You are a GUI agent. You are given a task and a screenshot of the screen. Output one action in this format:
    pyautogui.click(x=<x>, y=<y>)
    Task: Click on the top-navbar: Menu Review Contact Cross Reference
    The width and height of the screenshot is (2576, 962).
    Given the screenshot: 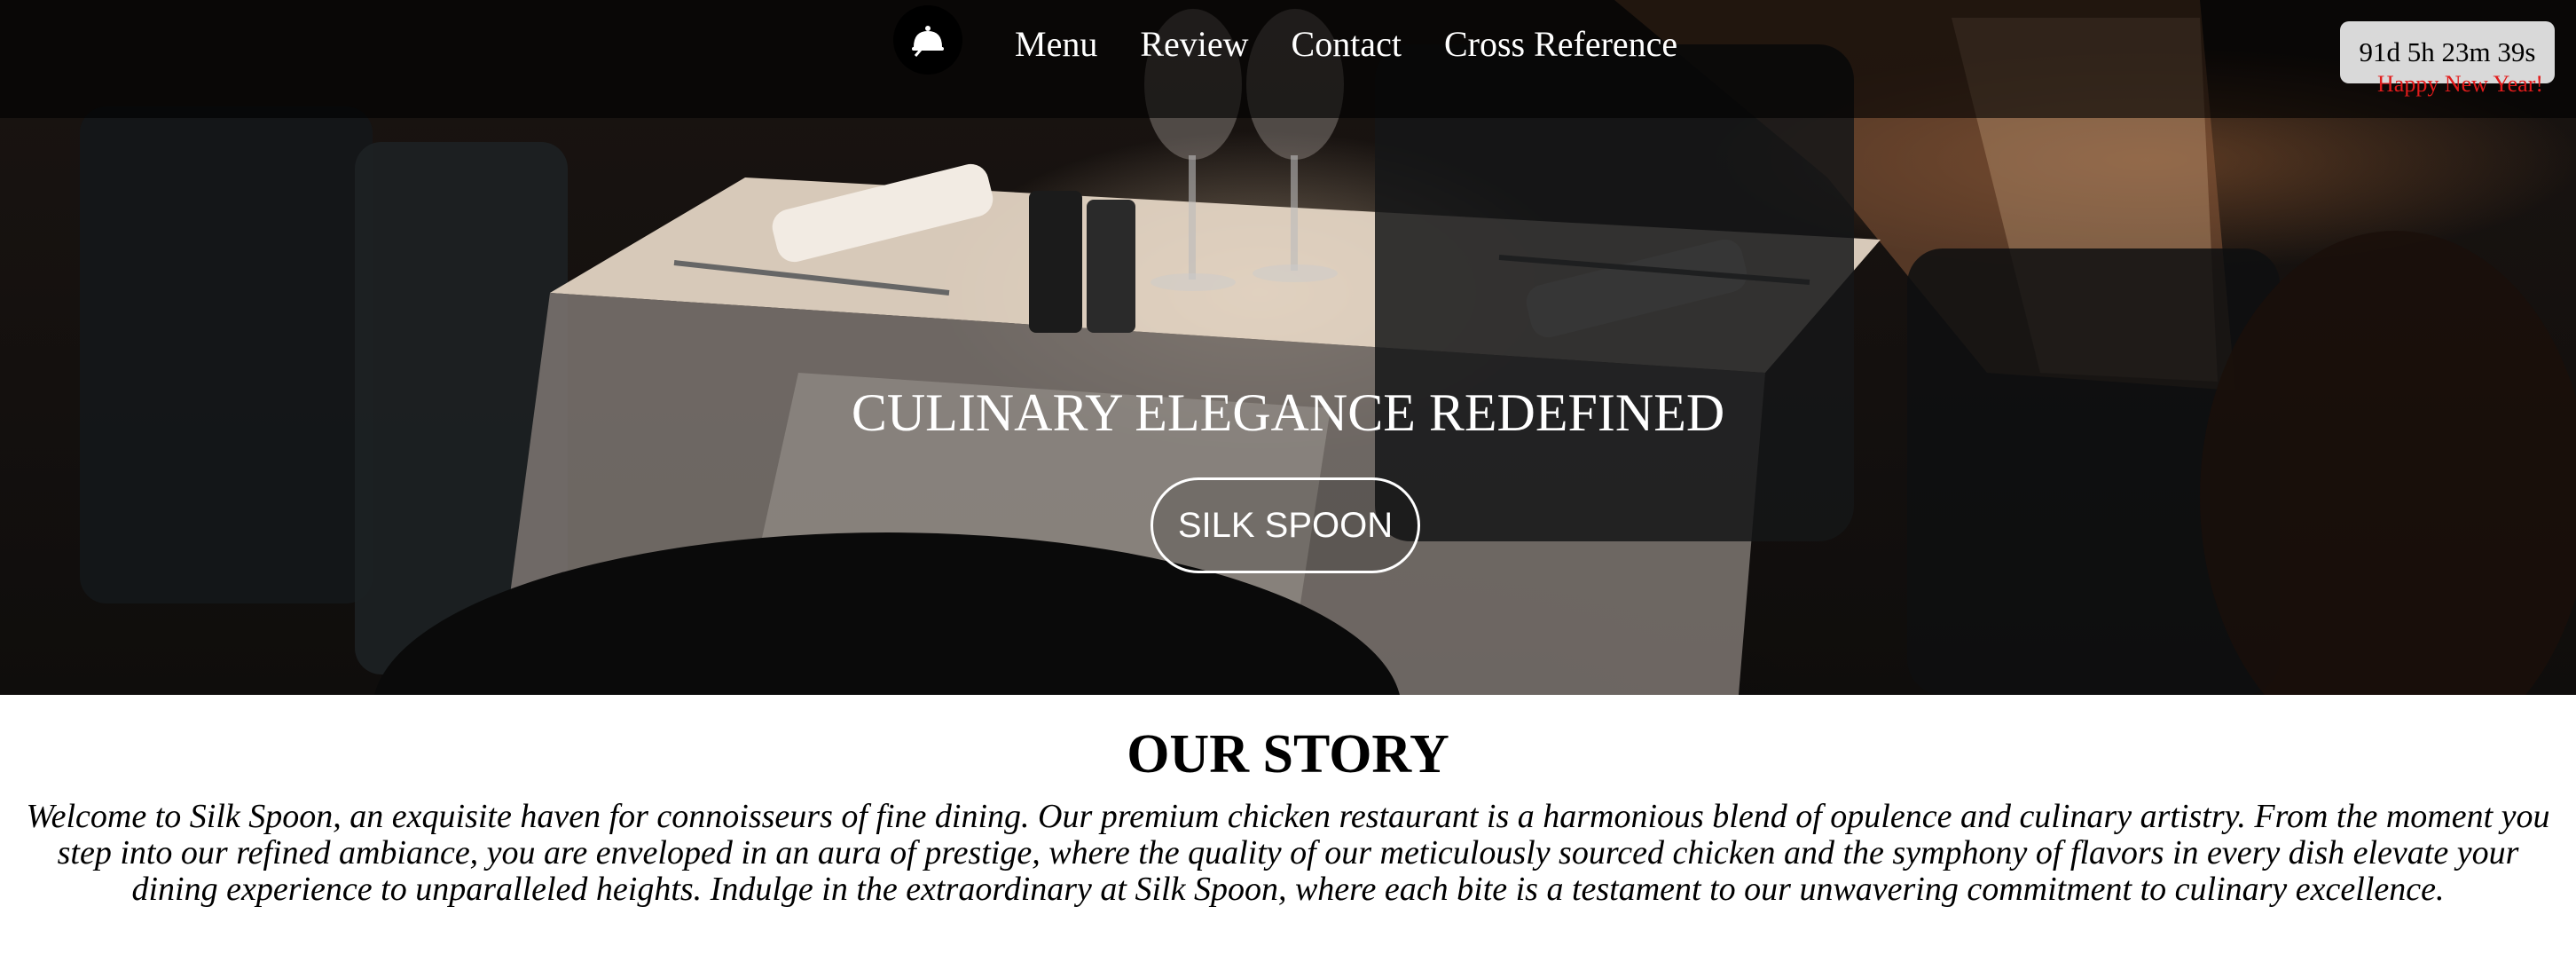 What is the action you would take?
    pyautogui.click(x=1288, y=59)
    